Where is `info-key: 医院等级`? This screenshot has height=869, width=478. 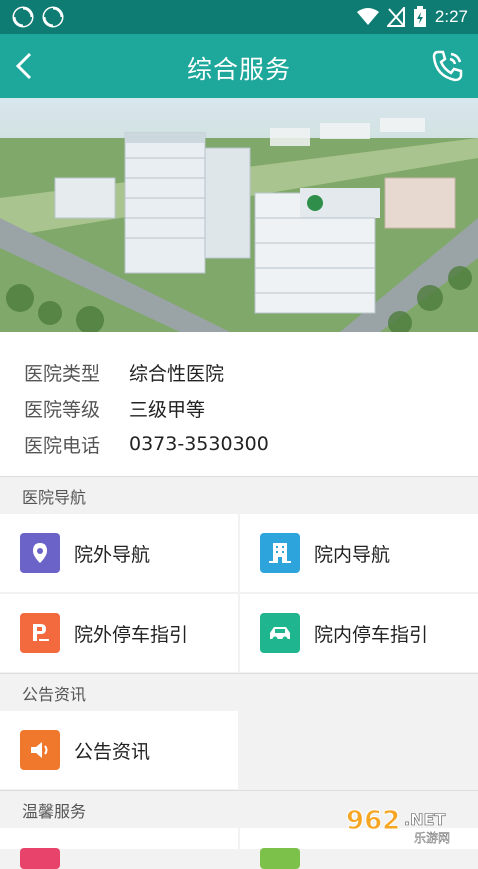 info-key: 医院等级 is located at coordinates (76, 408).